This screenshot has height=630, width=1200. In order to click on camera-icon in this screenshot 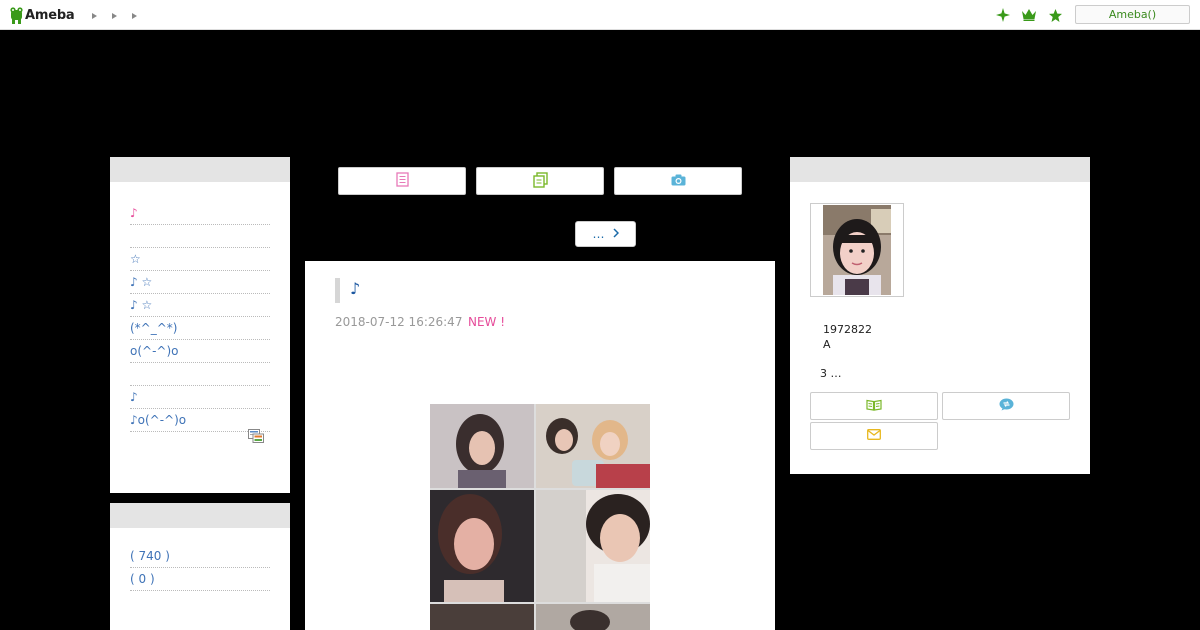, I will do `click(678, 181)`.